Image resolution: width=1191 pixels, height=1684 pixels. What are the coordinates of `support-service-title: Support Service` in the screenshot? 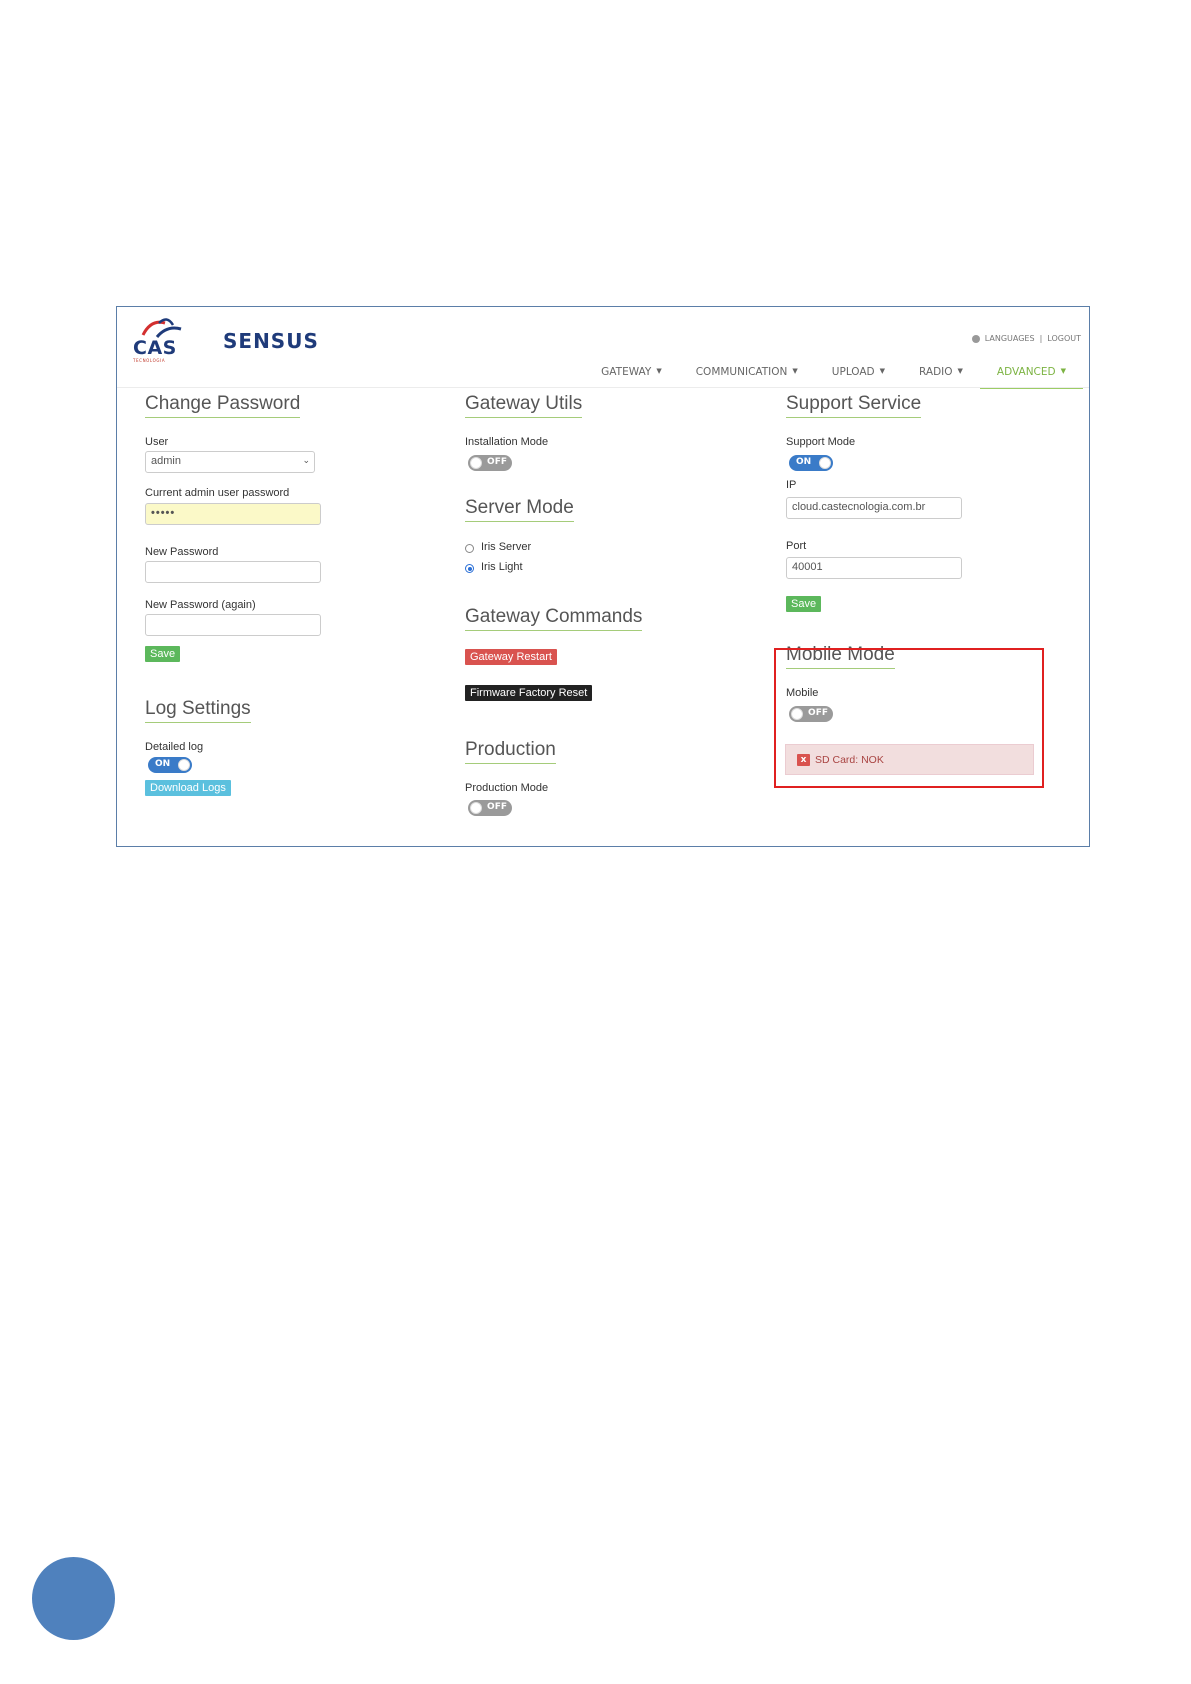 It's located at (854, 405).